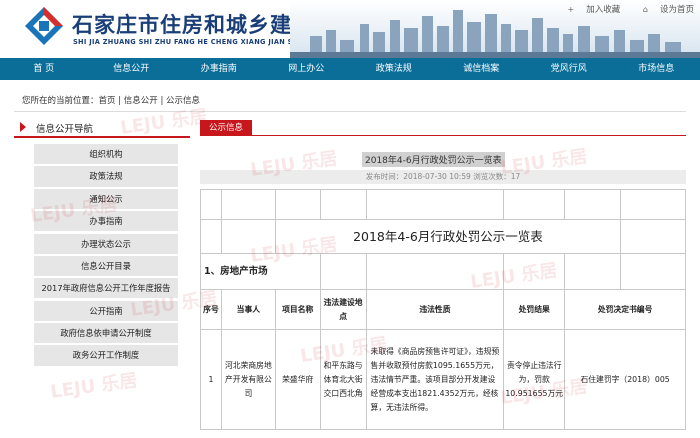  Describe the element at coordinates (219, 69) in the screenshot. I see `nav-item-guide: 办事指南` at that location.